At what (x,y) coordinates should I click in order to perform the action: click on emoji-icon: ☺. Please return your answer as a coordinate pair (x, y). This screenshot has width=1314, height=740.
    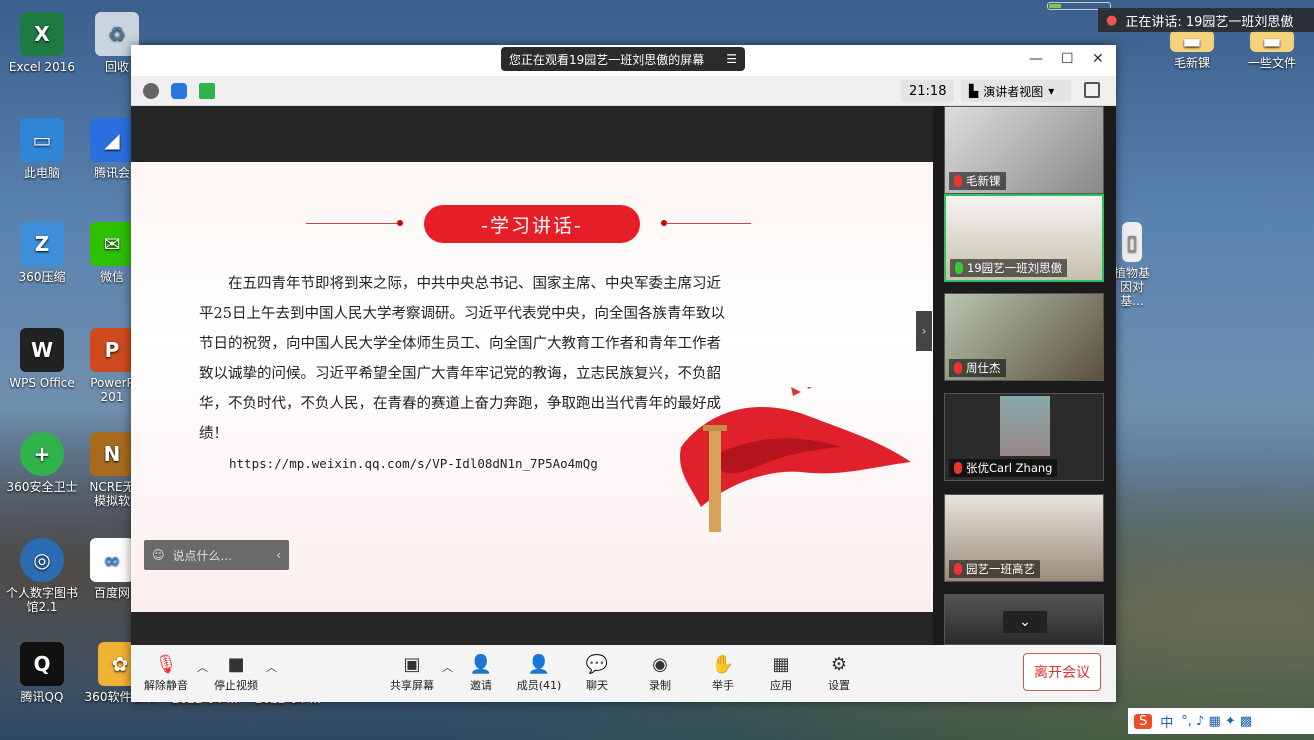
    Looking at the image, I should click on (158, 555).